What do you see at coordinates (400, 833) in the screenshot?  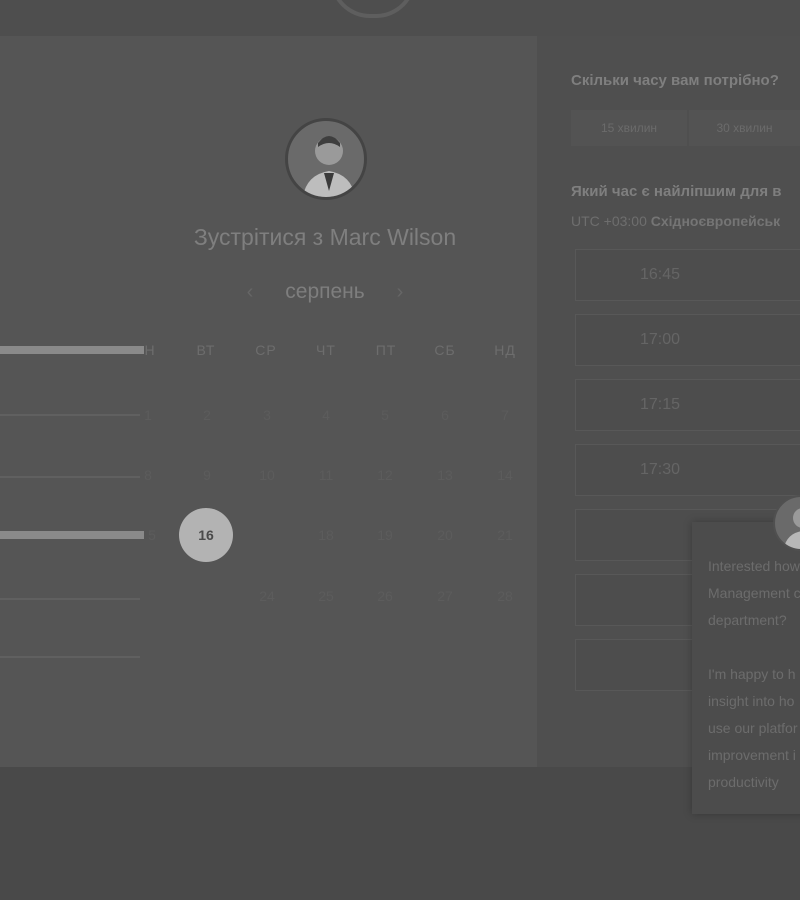 I see `page-footer` at bounding box center [400, 833].